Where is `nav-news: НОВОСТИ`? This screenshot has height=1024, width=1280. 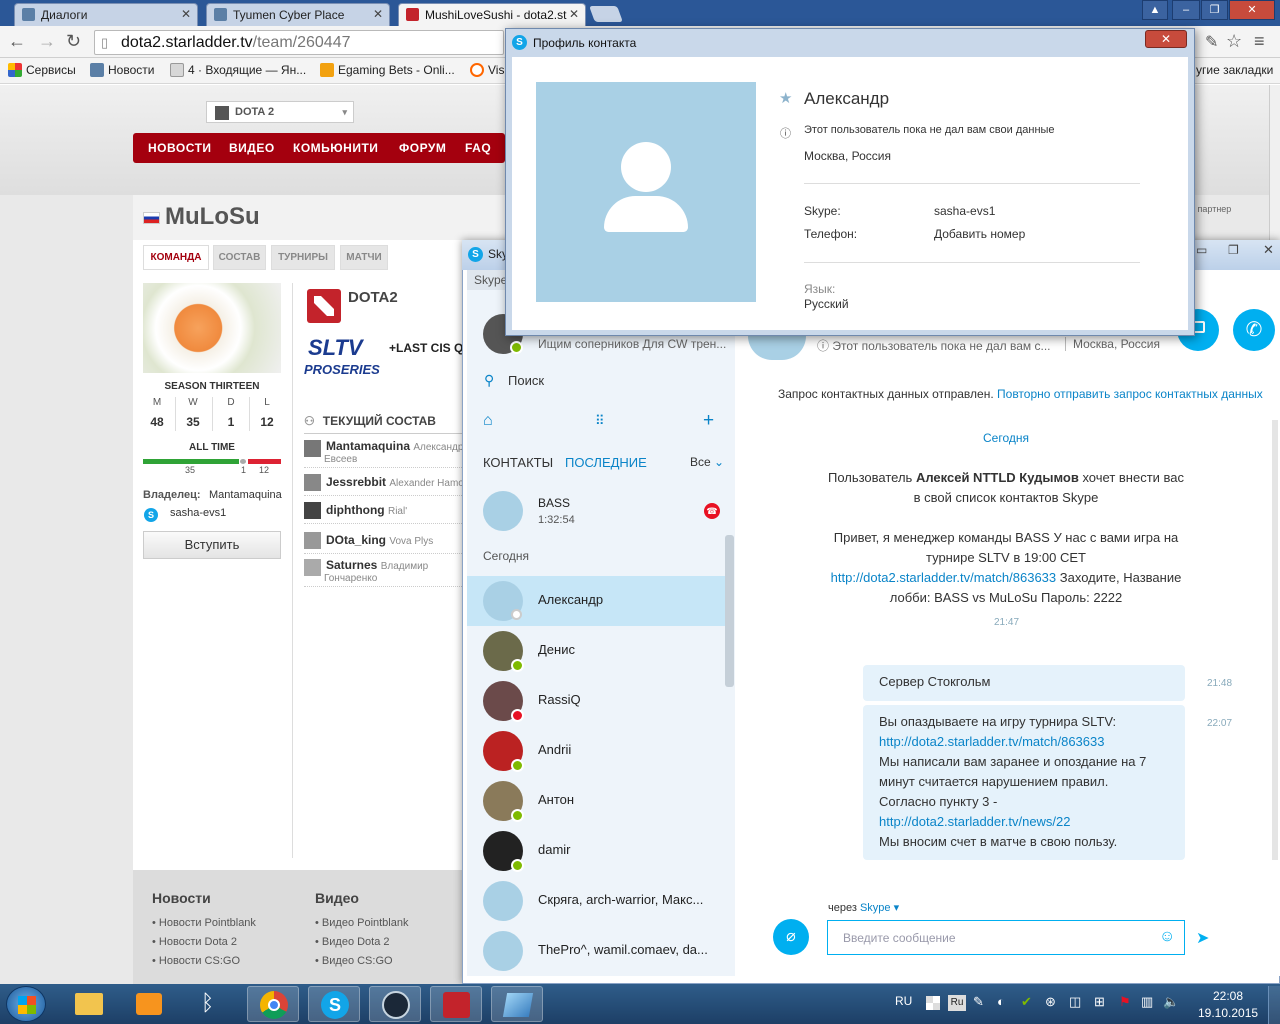 nav-news: НОВОСТИ is located at coordinates (180, 148).